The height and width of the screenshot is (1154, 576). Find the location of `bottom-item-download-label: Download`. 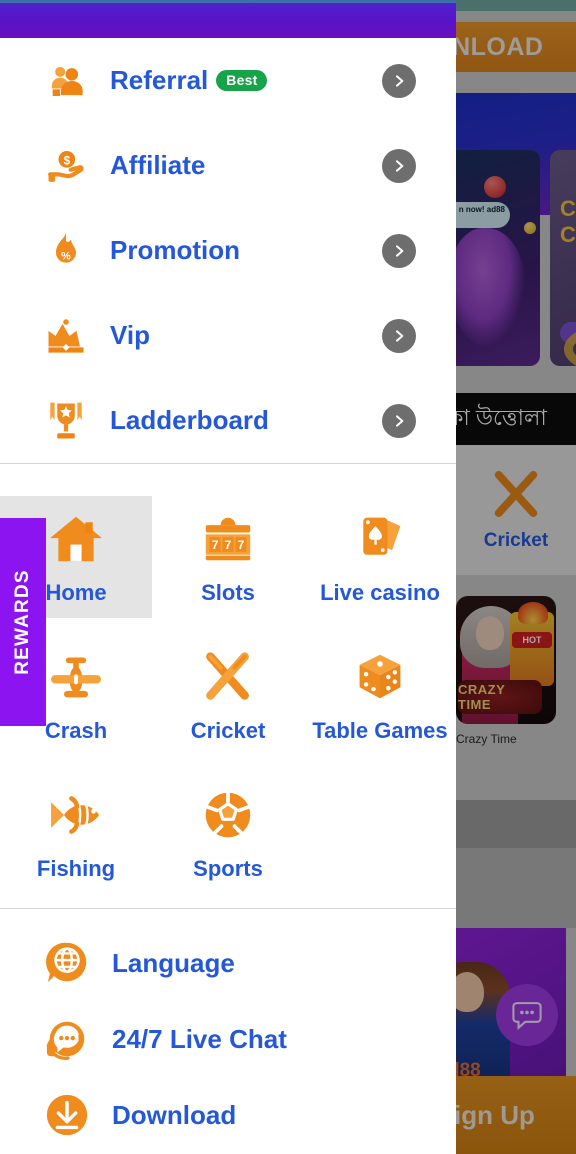

bottom-item-download-label: Download is located at coordinates (174, 1114).